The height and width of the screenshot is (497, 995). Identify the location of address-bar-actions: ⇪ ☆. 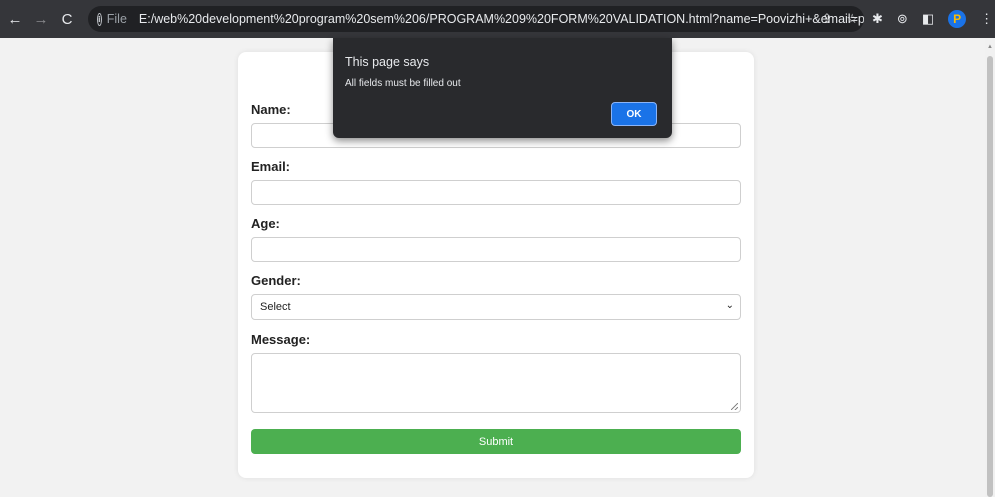
(839, 19).